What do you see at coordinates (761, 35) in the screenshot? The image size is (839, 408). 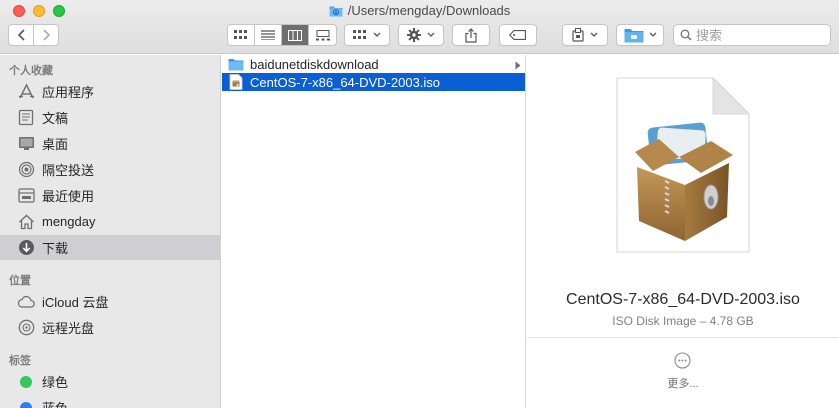 I see `search-input` at bounding box center [761, 35].